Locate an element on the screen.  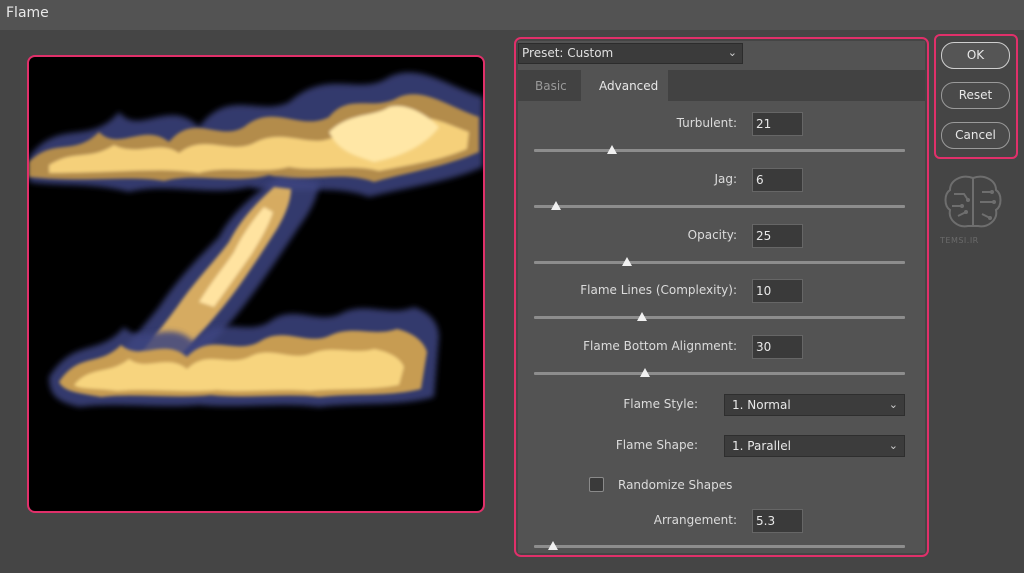
flame-shape-select: 1. Parallel ⌄ is located at coordinates (814, 446).